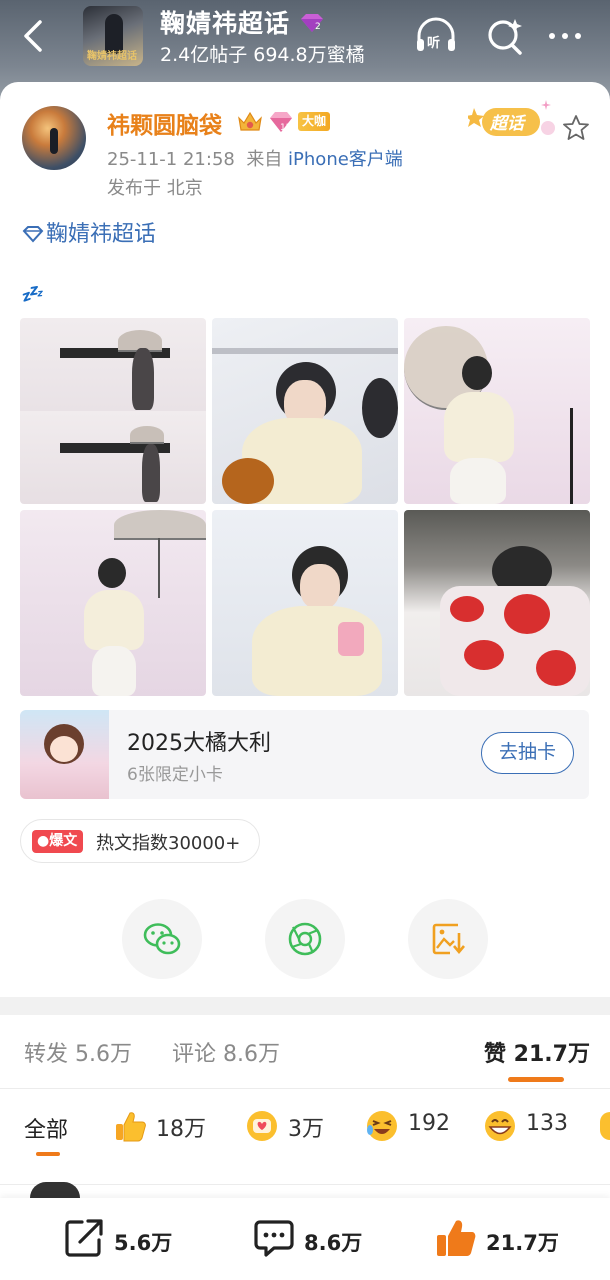 The height and width of the screenshot is (1280, 610). Describe the element at coordinates (113, 36) in the screenshot. I see `topic-cover-image: 鞠婧祎超话` at that location.